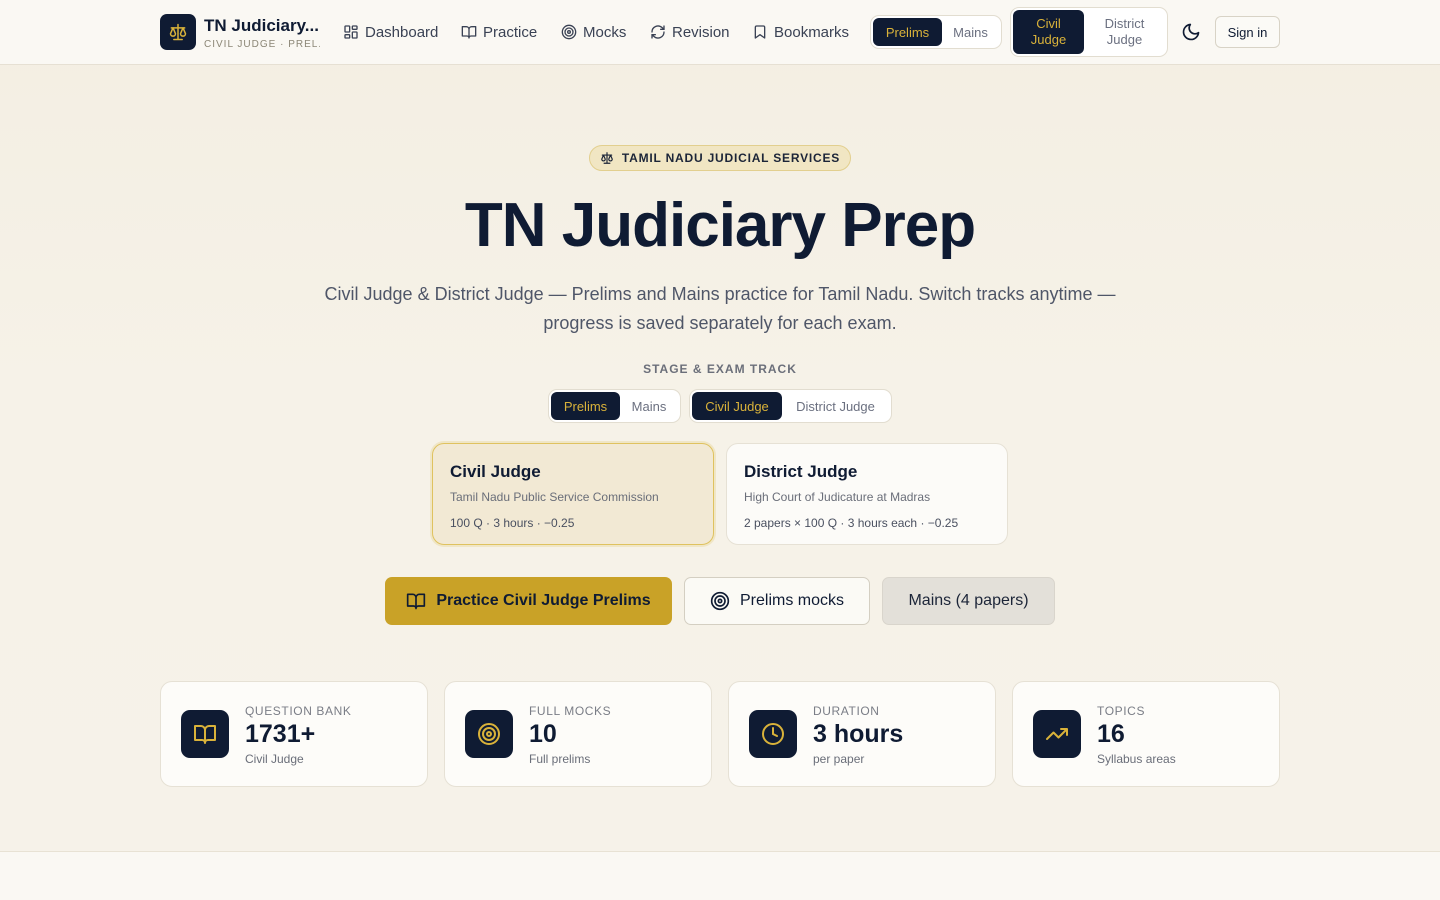 Image resolution: width=1440 pixels, height=900 pixels. I want to click on page-title: TN Judiciary Prep, so click(720, 225).